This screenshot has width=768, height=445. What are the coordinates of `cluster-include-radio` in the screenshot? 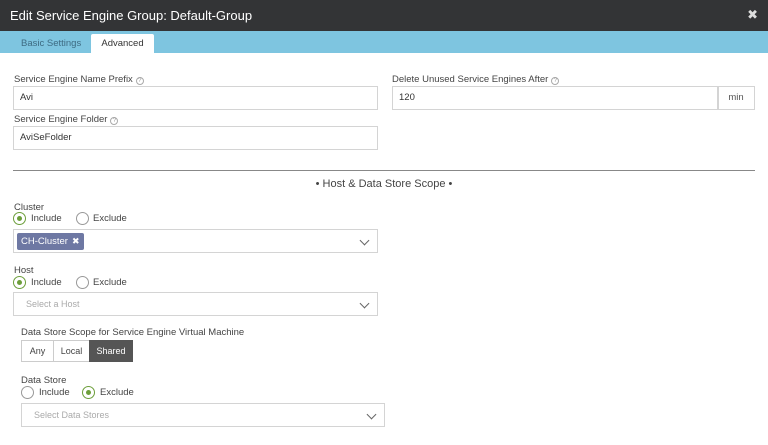 It's located at (19, 218).